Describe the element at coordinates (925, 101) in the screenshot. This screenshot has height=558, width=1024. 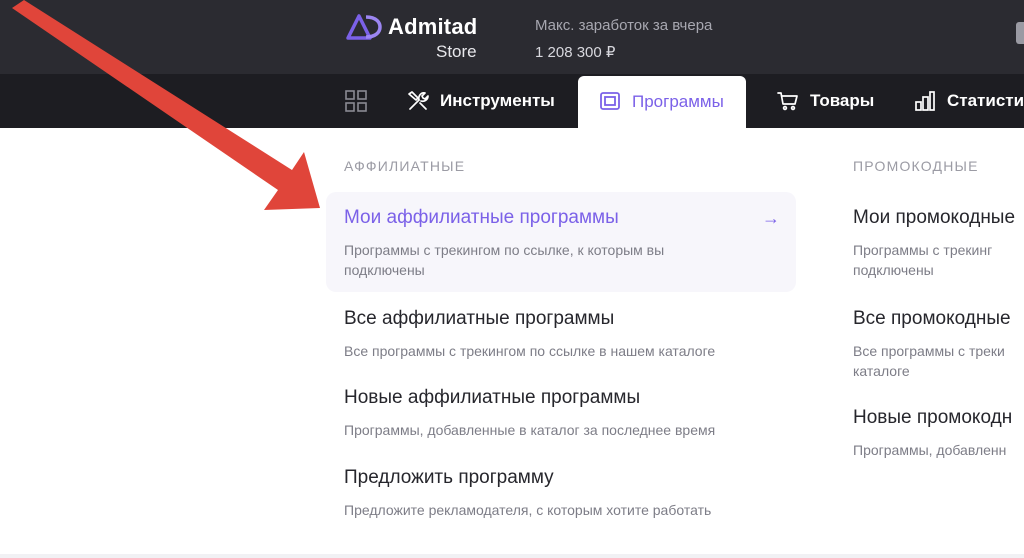
I see `bar-chart-icon` at that location.